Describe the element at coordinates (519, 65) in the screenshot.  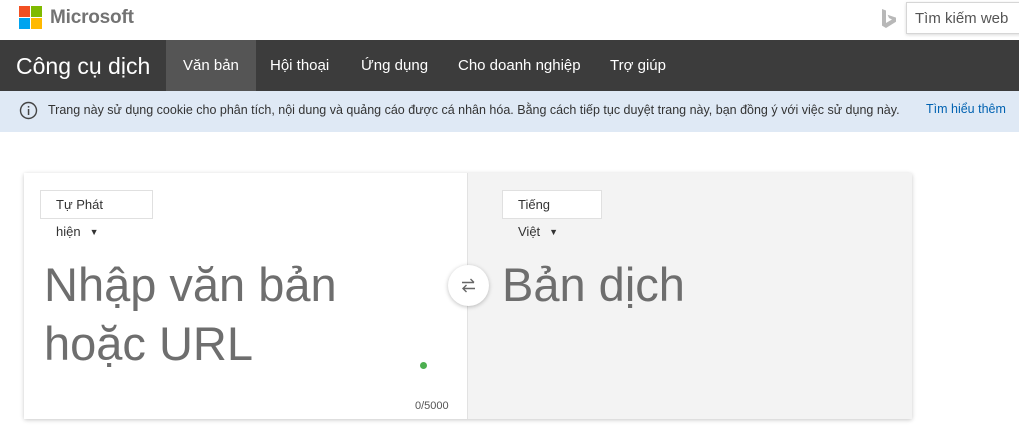
I see `tab-business: Cho doanh nghiệp` at that location.